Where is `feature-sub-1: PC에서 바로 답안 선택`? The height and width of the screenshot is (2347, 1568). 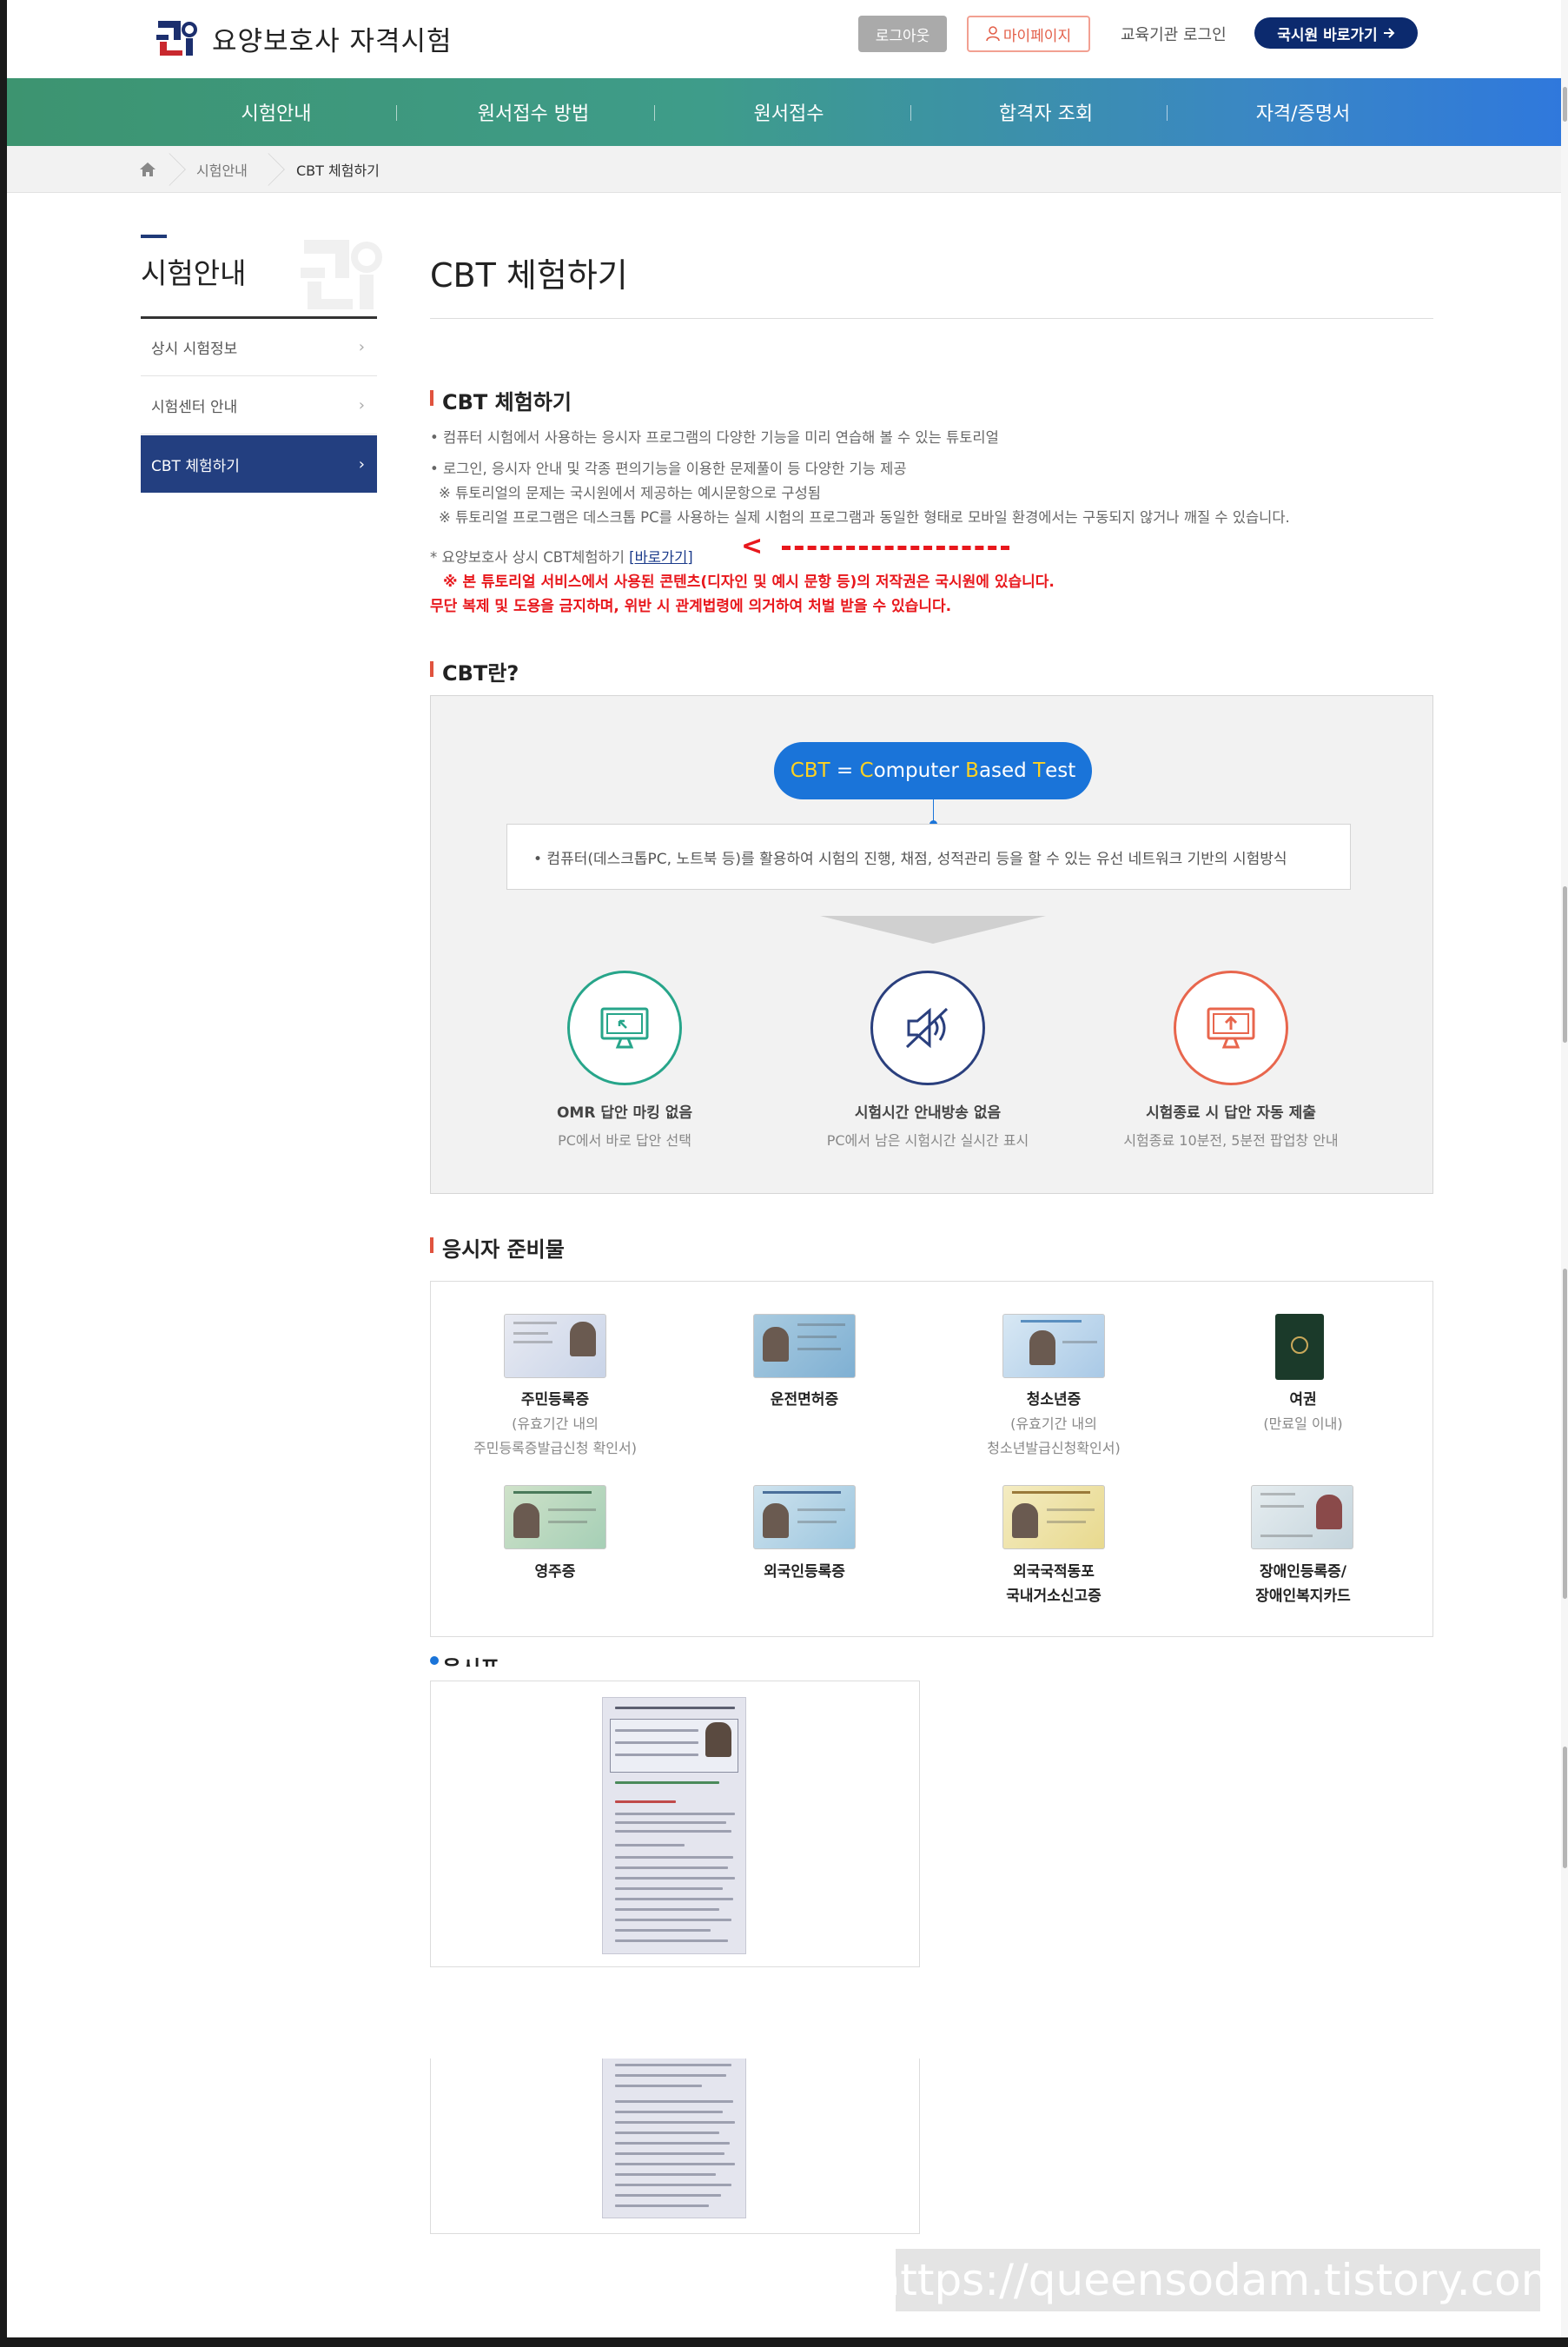 feature-sub-1: PC에서 바로 답안 선택 is located at coordinates (624, 1140).